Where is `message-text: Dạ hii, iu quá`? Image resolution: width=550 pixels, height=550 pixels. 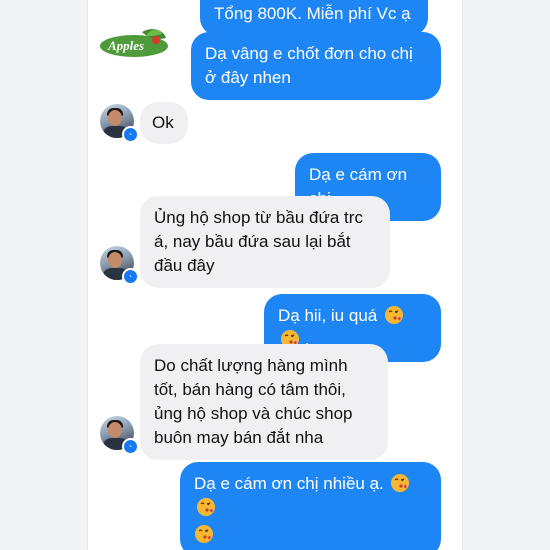 message-text: Dạ hii, iu quá is located at coordinates (328, 315).